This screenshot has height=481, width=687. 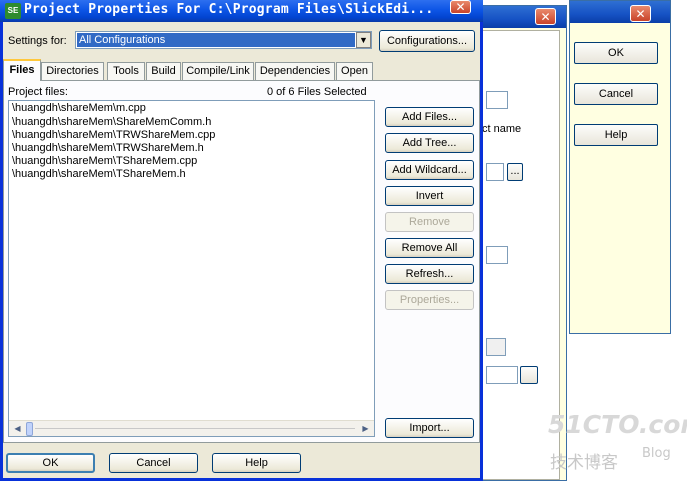 I want to click on horizontal-scrollbar: ◀ ▶, so click(x=191, y=428).